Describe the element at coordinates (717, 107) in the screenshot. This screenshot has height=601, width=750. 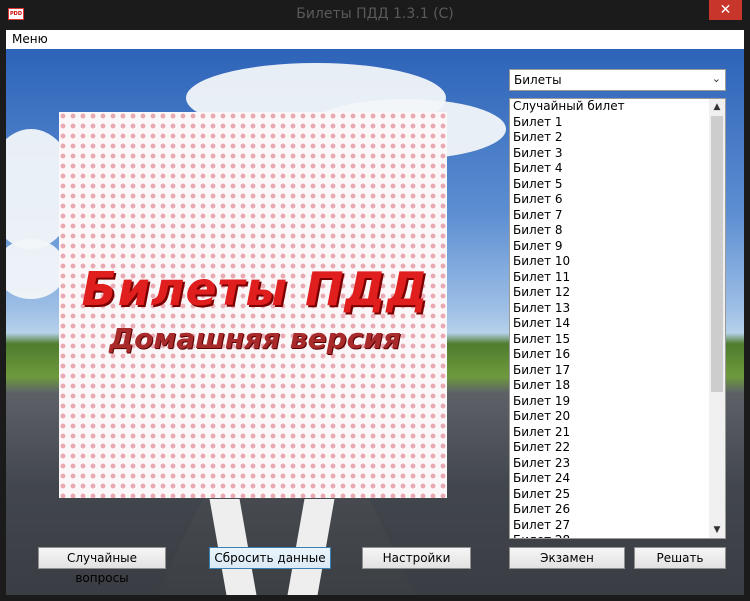
I see `scroll-up-arrow-icon: ▲` at that location.